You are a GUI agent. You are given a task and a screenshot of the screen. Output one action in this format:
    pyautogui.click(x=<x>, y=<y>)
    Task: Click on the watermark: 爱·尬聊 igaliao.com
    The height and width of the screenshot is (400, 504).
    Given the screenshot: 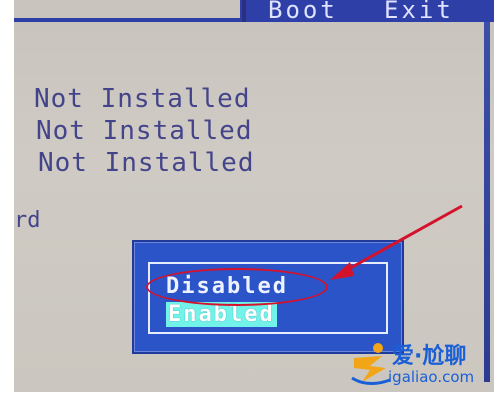 What is the action you would take?
    pyautogui.click(x=424, y=365)
    